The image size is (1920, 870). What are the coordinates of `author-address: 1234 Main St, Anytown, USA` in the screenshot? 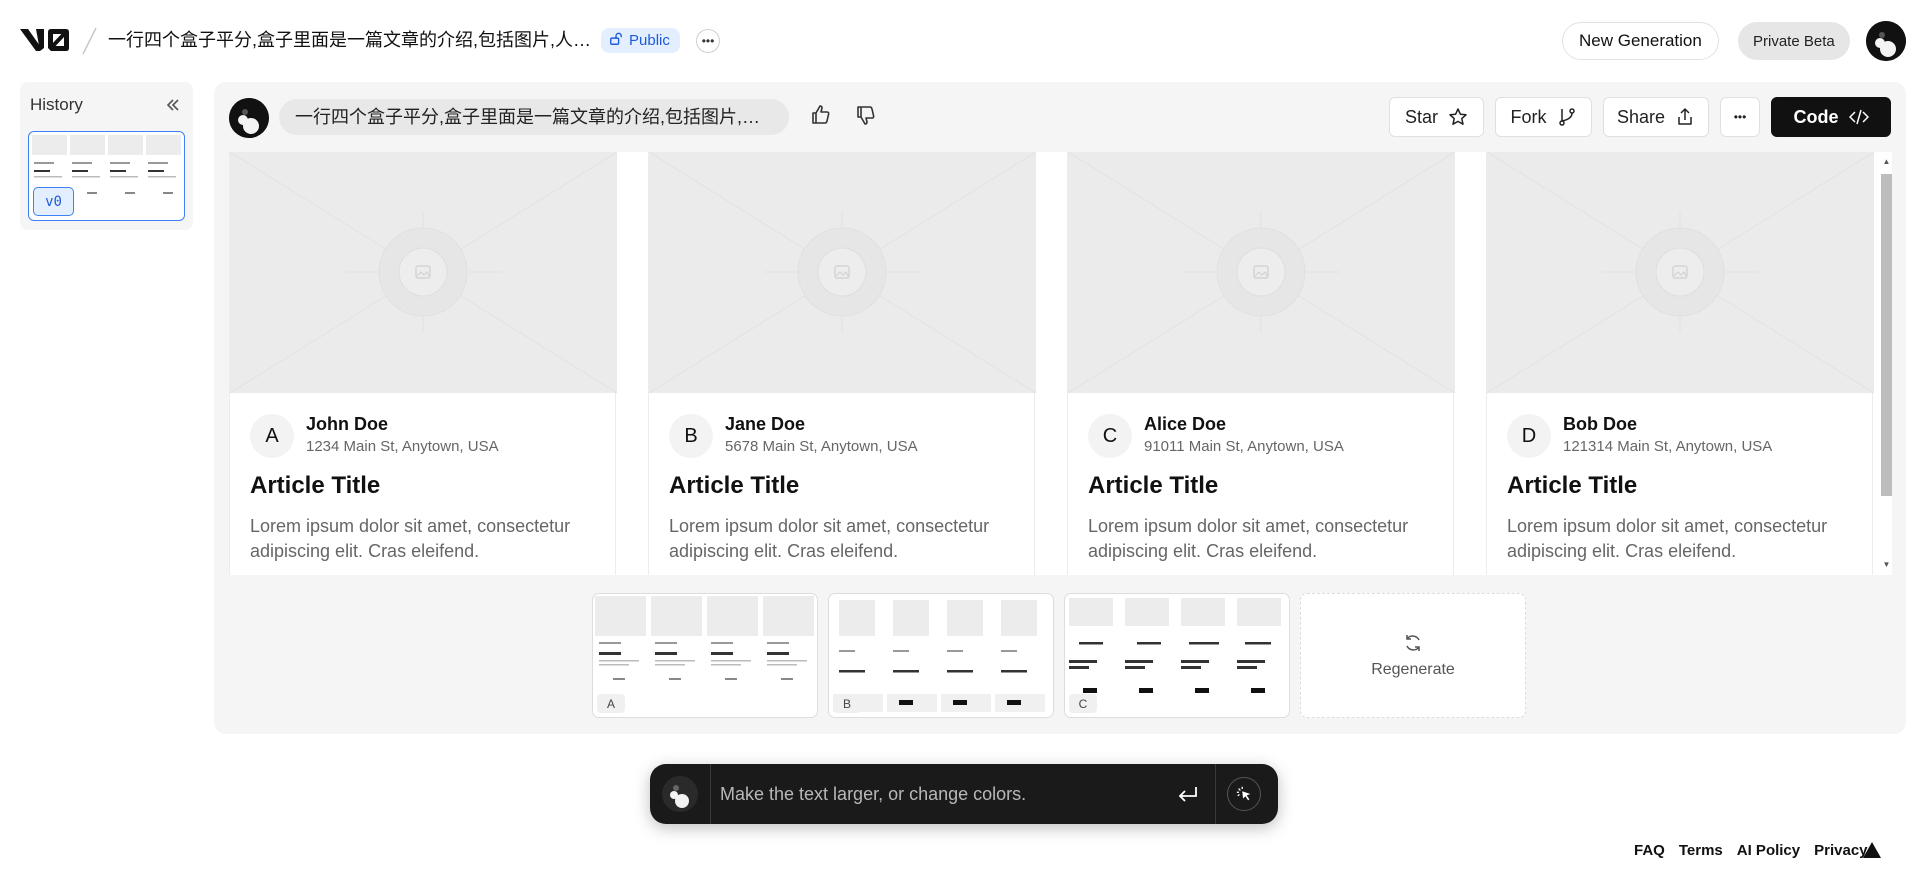 It's located at (402, 446).